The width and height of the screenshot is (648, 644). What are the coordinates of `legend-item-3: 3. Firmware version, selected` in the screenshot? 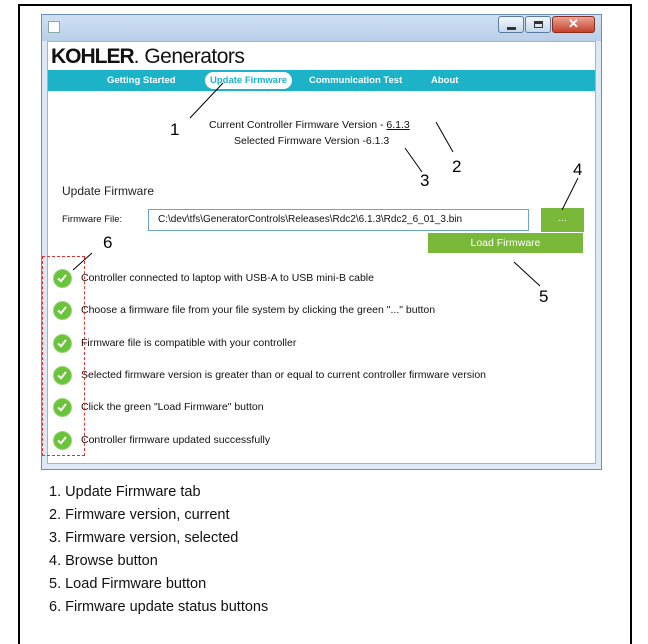 It's located at (144, 538).